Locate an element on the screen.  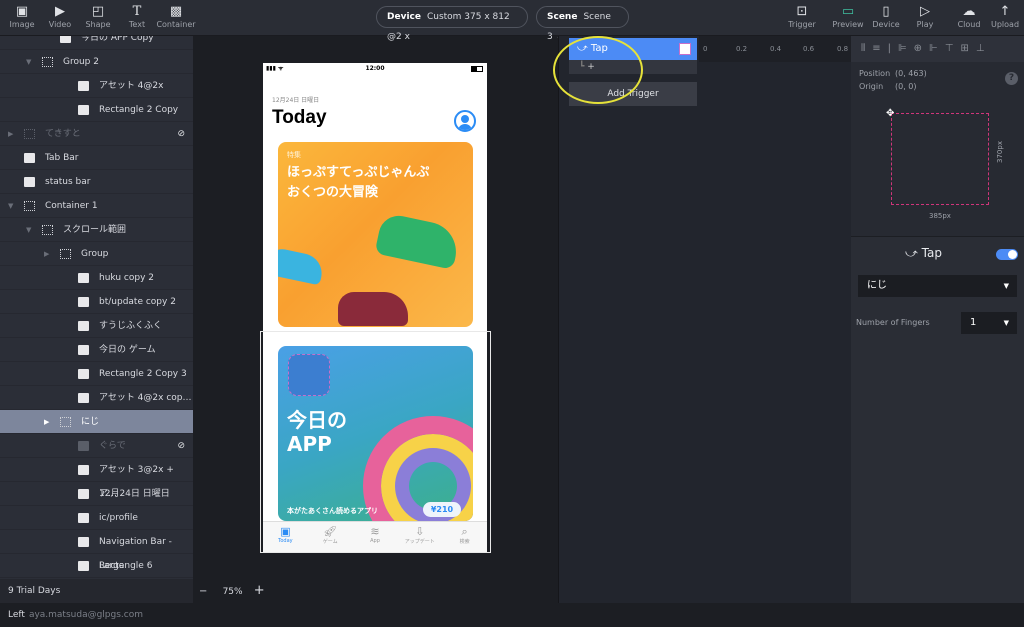
card-title-line1: ほっぷすてっぷじゃんぷ is located at coordinates (358, 172).